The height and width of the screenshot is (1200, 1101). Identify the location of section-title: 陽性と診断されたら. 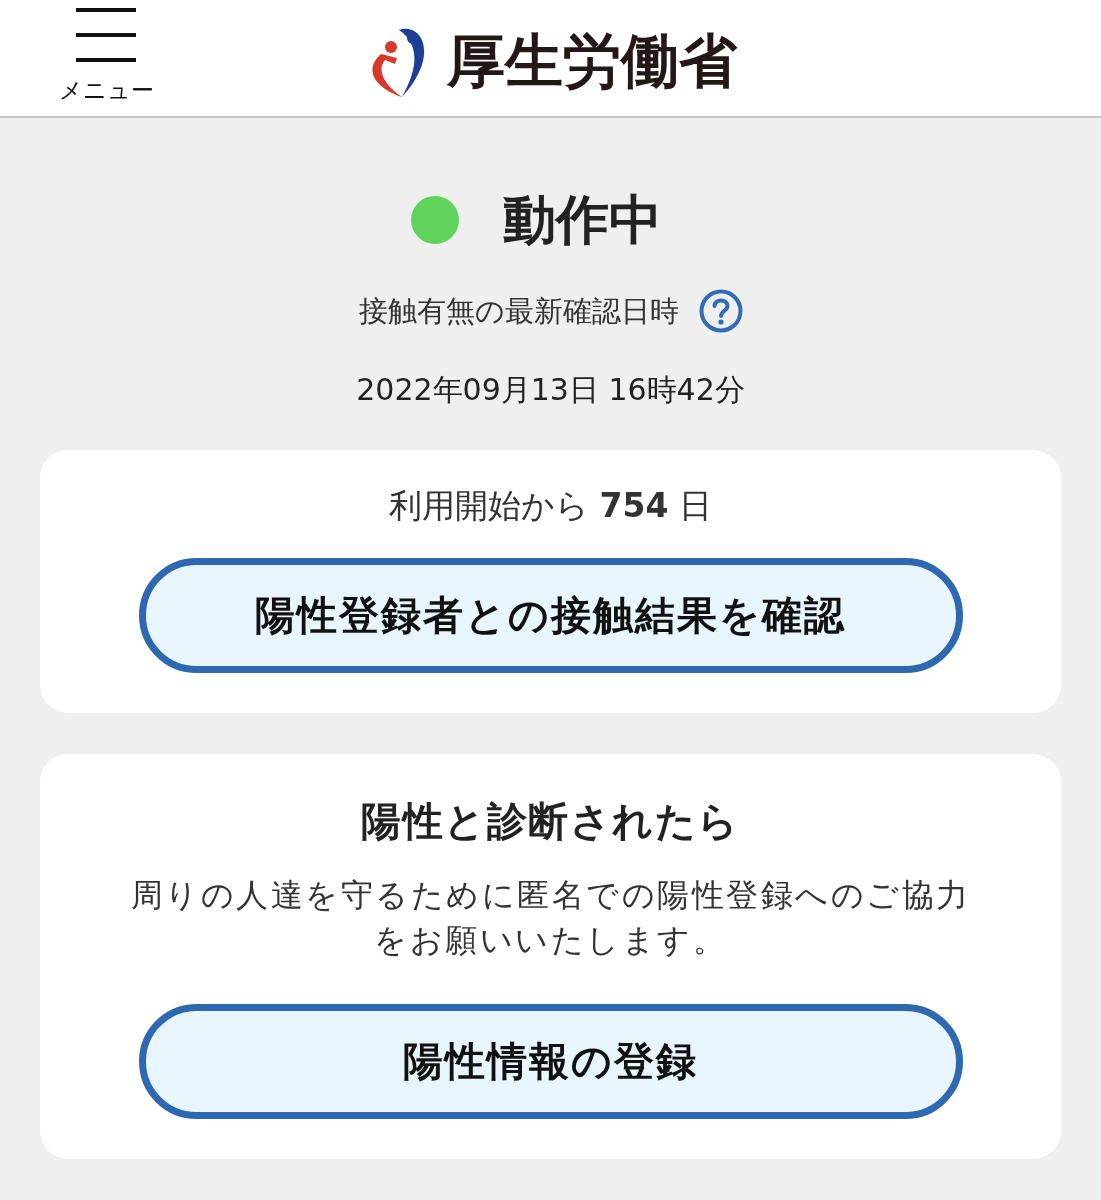
(550, 821).